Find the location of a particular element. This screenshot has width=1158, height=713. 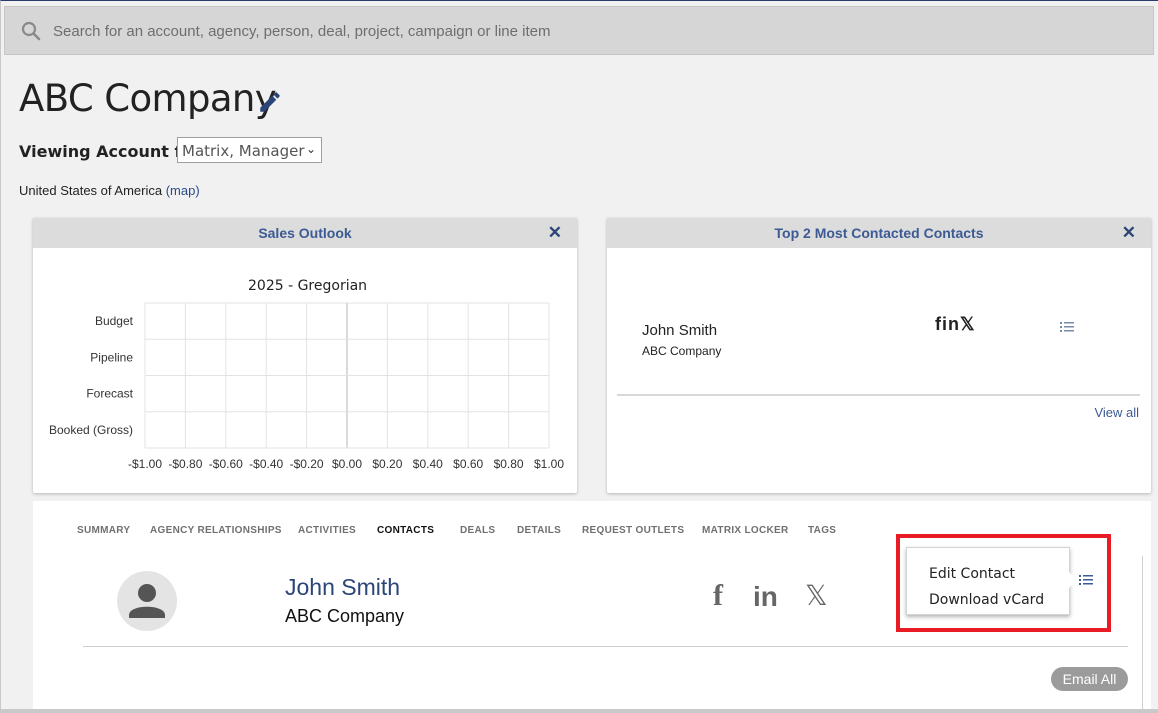

top-contacts-header: Top 2 Most Contacted Contacts ✕ is located at coordinates (879, 233).